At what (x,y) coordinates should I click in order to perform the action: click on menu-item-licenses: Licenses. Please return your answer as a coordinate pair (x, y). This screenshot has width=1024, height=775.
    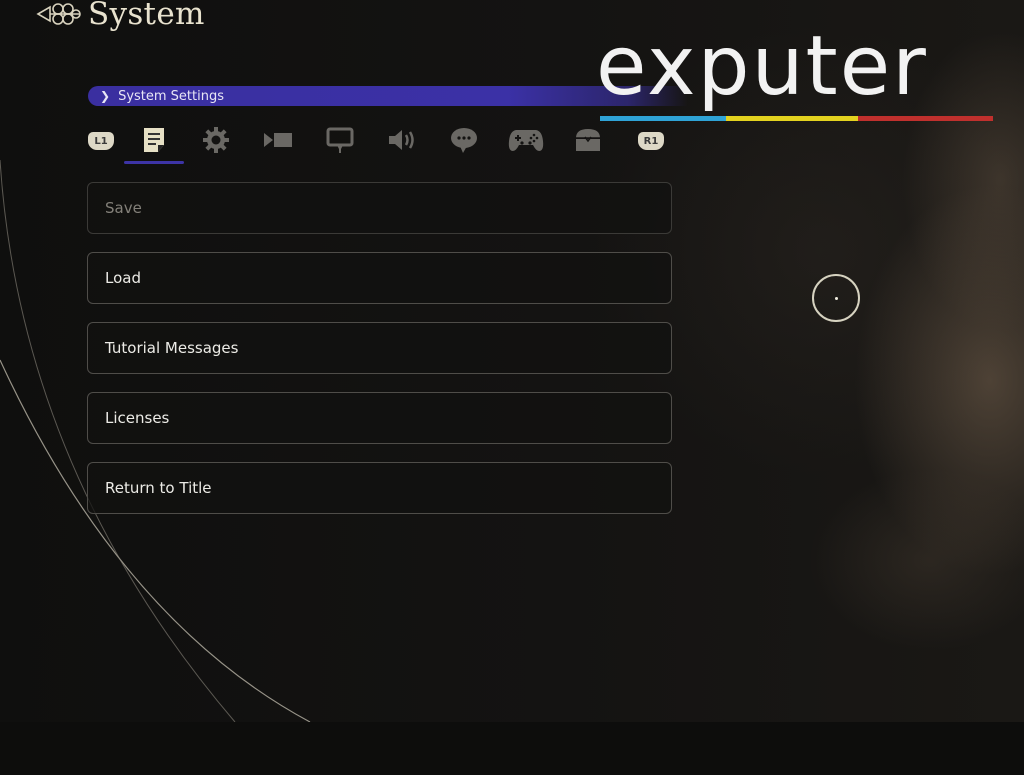
    Looking at the image, I should click on (379, 418).